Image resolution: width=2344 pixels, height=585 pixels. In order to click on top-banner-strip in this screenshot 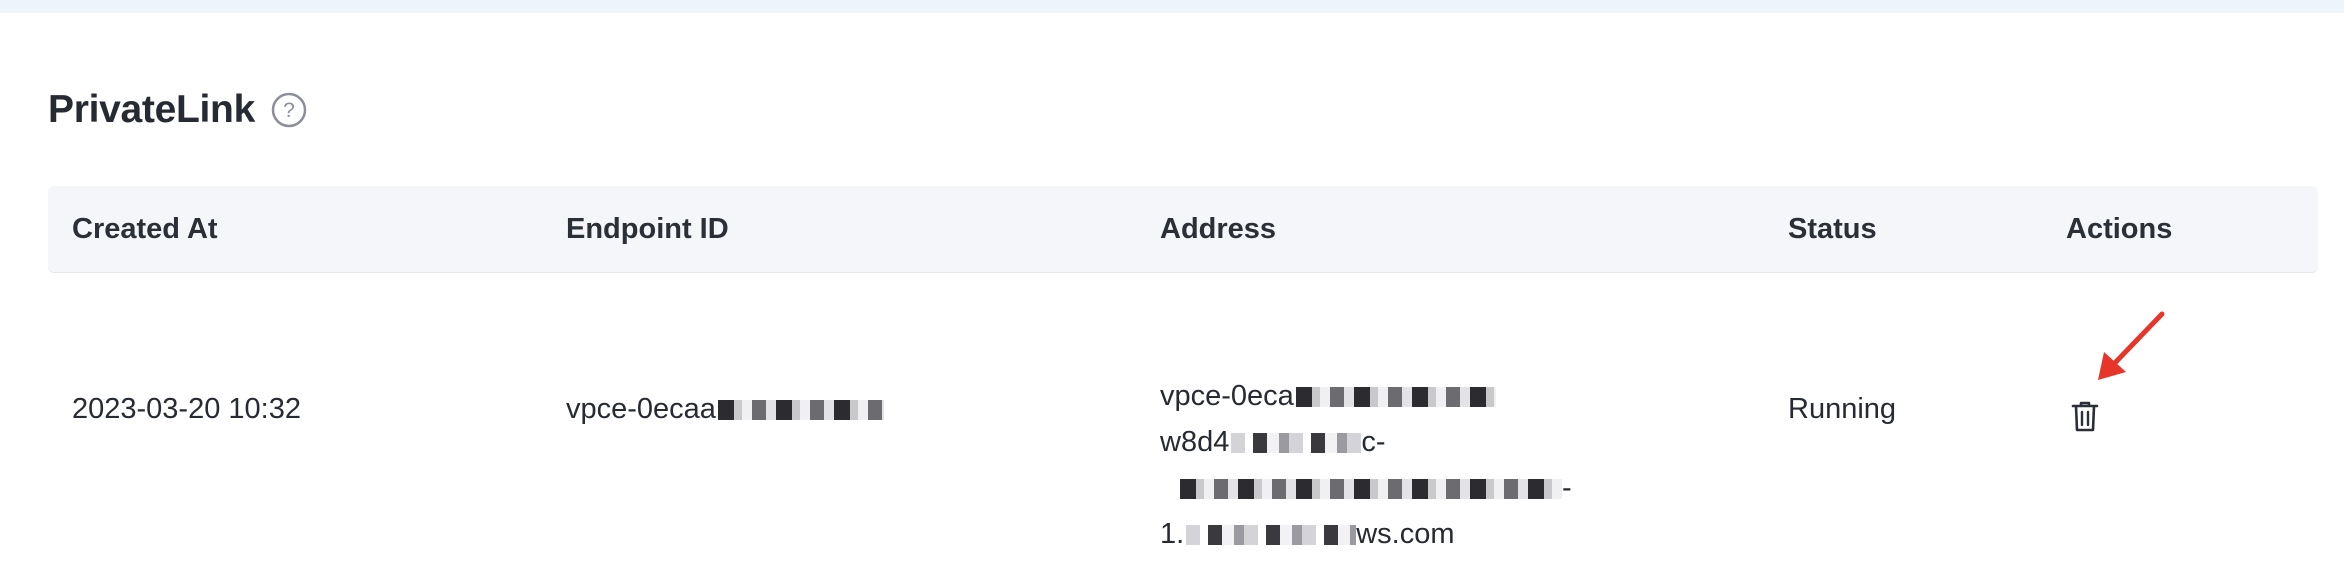, I will do `click(1172, 6)`.